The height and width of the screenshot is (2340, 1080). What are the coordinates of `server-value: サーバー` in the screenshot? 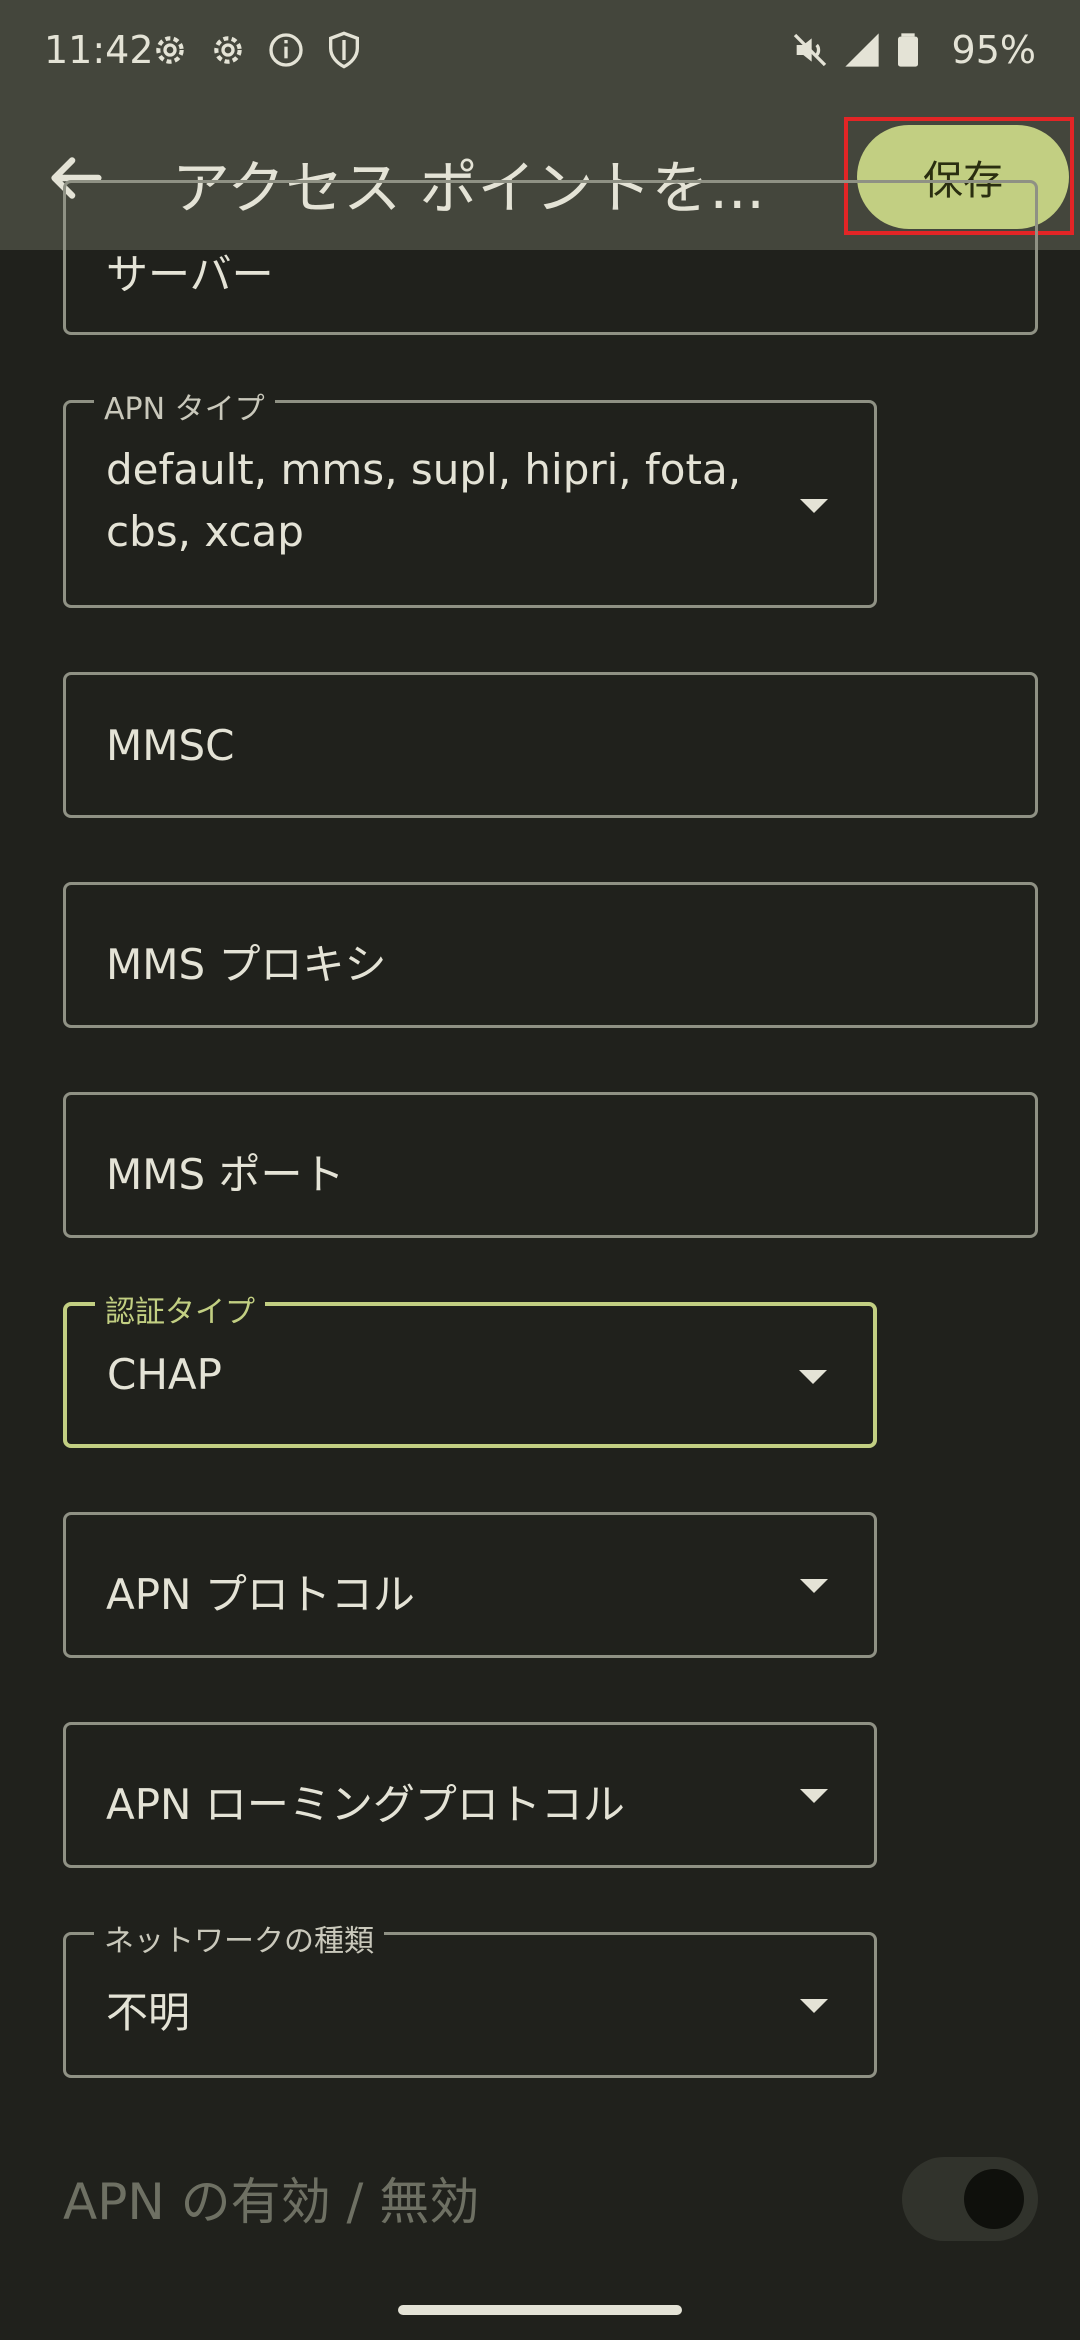 It's located at (190, 274).